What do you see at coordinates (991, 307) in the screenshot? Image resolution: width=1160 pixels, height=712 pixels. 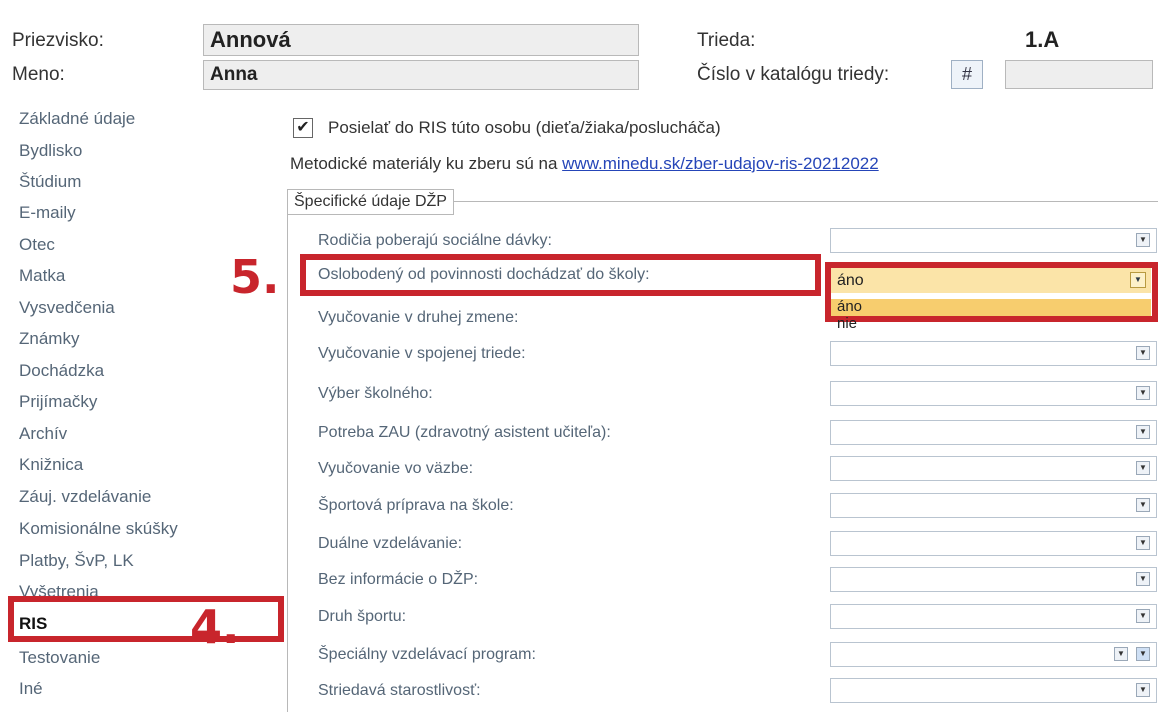 I see `dropdown-option: áno` at bounding box center [991, 307].